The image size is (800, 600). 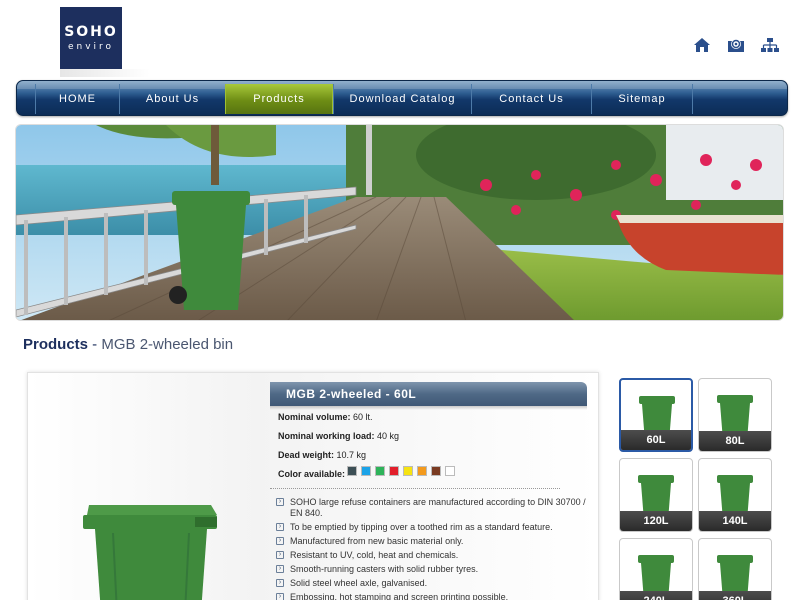 I want to click on product-image, so click(x=153, y=551).